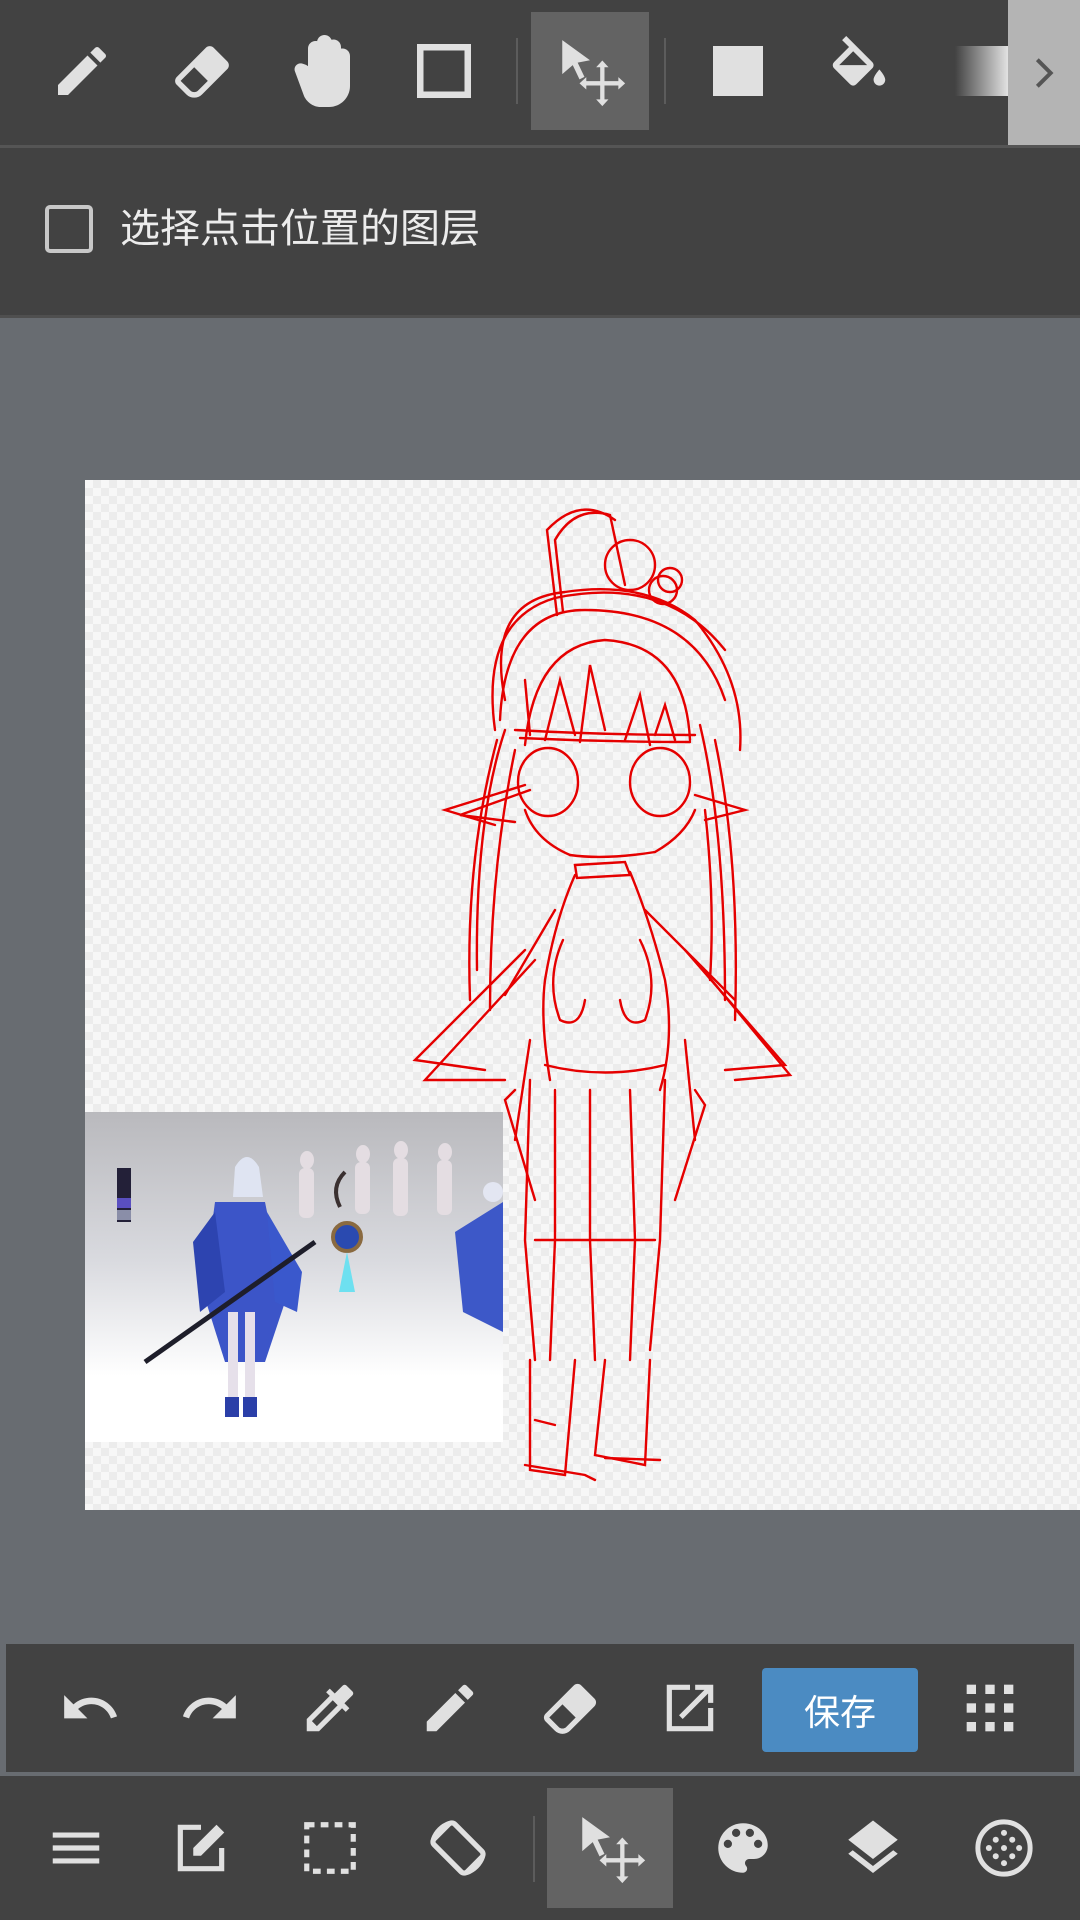 The height and width of the screenshot is (1920, 1080). I want to click on eraser-tool-button, so click(202, 71).